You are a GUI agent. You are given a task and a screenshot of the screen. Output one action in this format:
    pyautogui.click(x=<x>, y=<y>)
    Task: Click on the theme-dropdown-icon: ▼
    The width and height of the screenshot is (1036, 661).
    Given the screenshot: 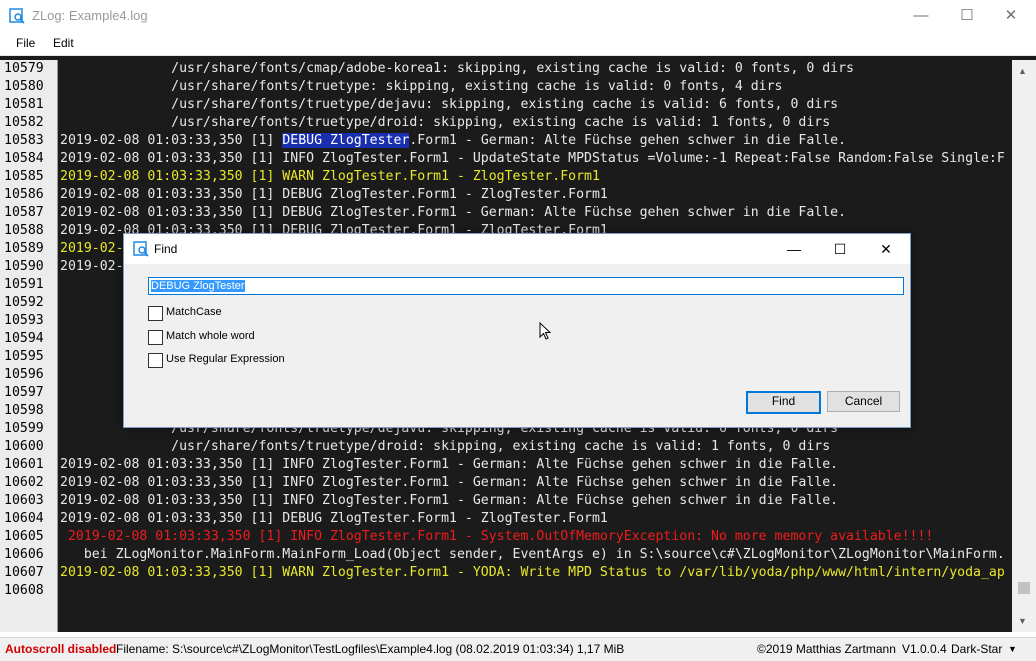 What is the action you would take?
    pyautogui.click(x=1012, y=649)
    